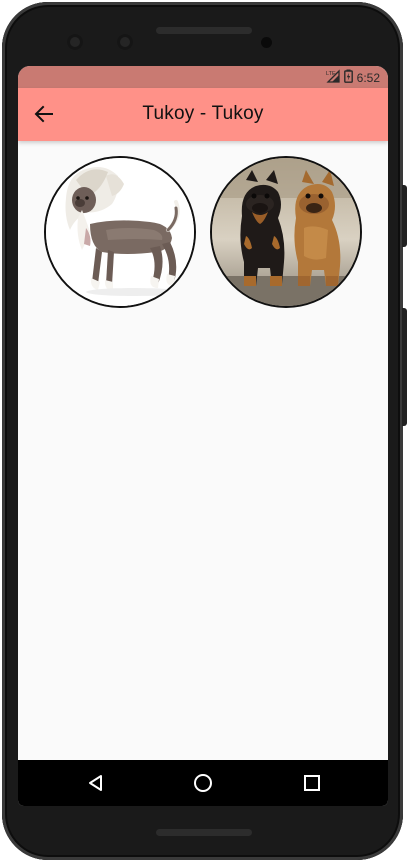  What do you see at coordinates (404, 216) in the screenshot?
I see `power-button` at bounding box center [404, 216].